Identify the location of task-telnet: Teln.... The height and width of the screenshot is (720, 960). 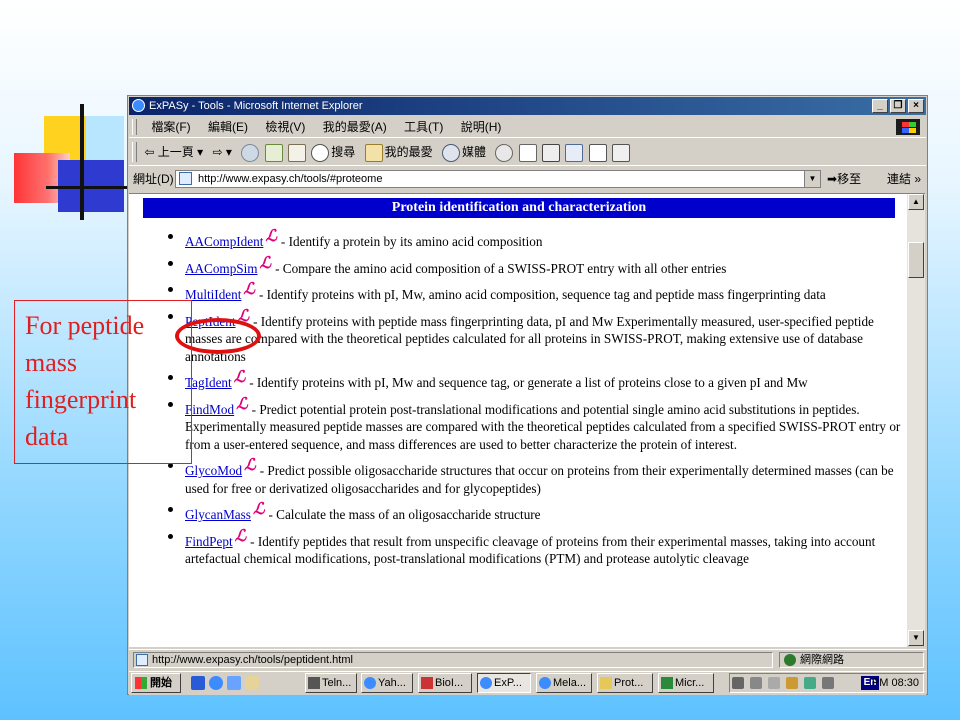
(331, 683).